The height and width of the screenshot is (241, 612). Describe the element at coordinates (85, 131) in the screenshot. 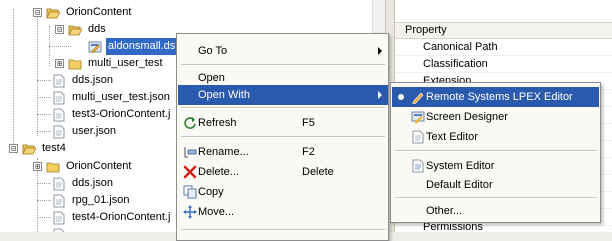

I see `tree-item-user-json: user.json` at that location.